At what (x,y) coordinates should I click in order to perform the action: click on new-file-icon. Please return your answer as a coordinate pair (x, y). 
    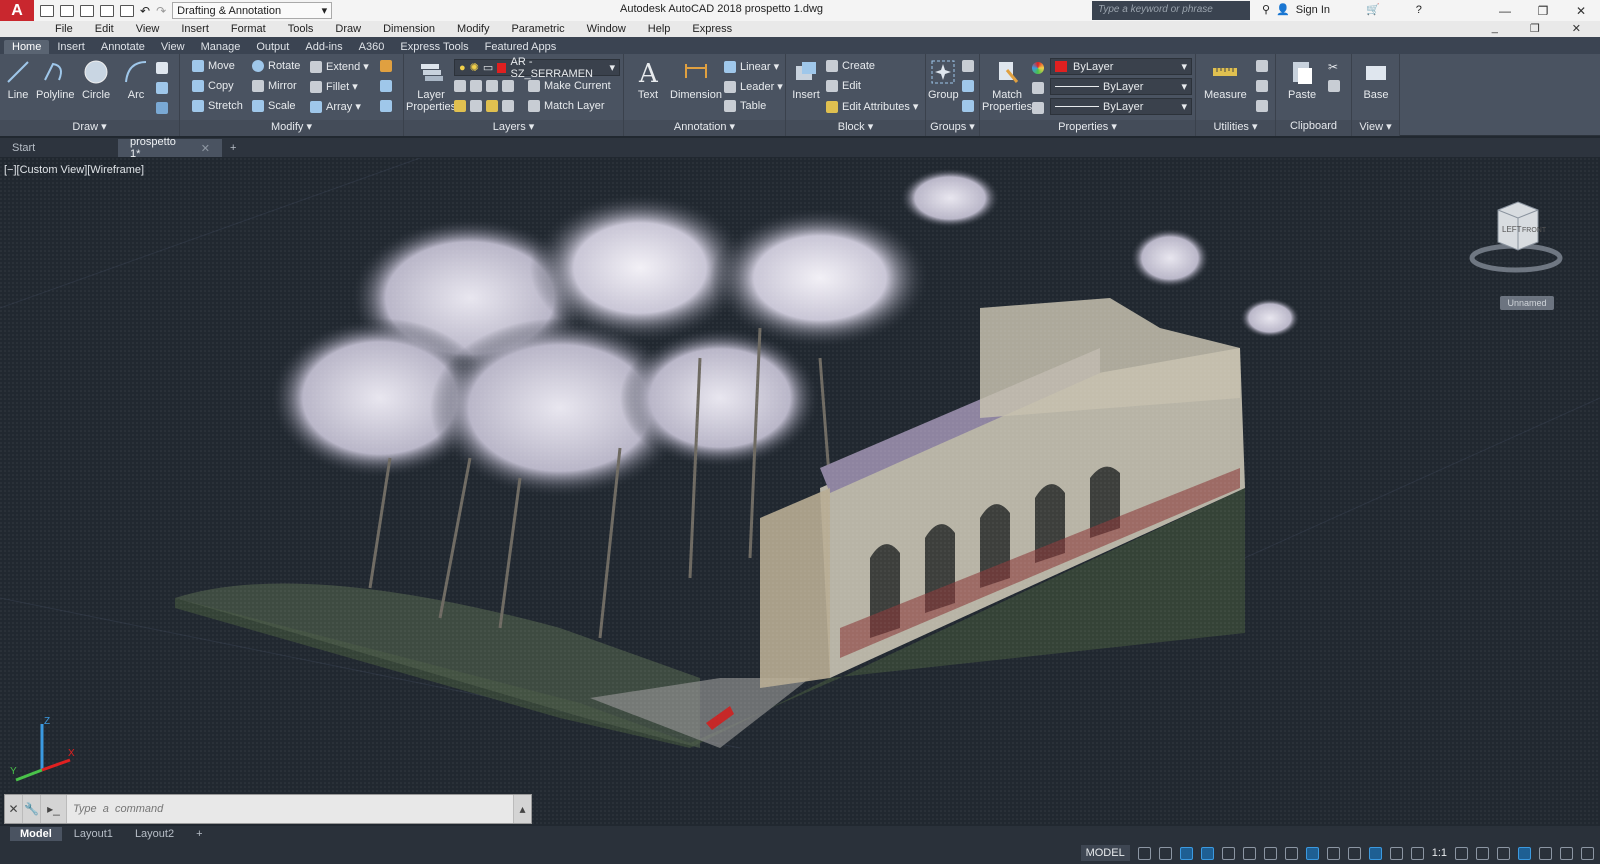
    Looking at the image, I should click on (47, 10).